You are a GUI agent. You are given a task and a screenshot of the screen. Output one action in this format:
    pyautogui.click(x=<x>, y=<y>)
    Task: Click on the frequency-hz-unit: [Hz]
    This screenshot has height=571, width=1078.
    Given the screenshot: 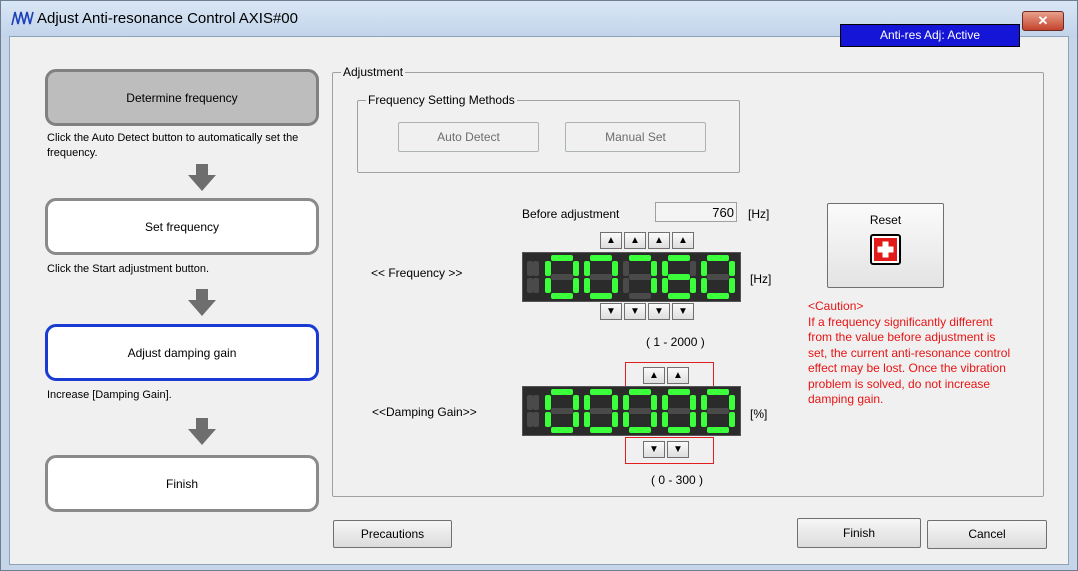 What is the action you would take?
    pyautogui.click(x=761, y=279)
    